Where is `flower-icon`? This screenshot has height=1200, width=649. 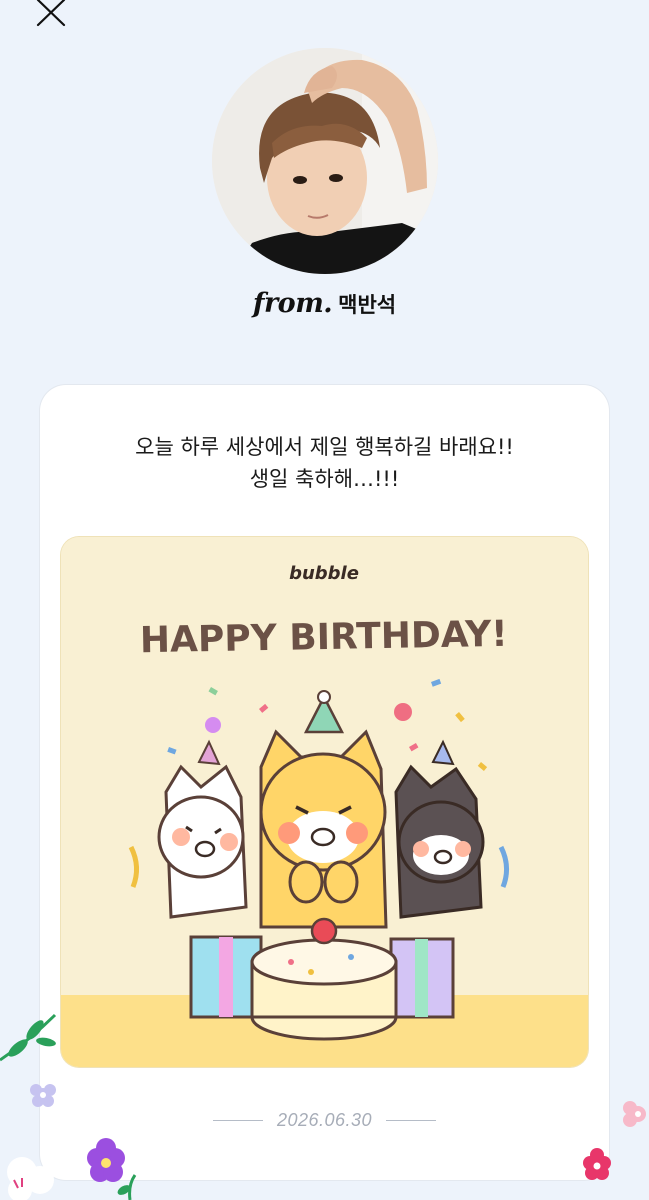
flower-icon is located at coordinates (634, 1114).